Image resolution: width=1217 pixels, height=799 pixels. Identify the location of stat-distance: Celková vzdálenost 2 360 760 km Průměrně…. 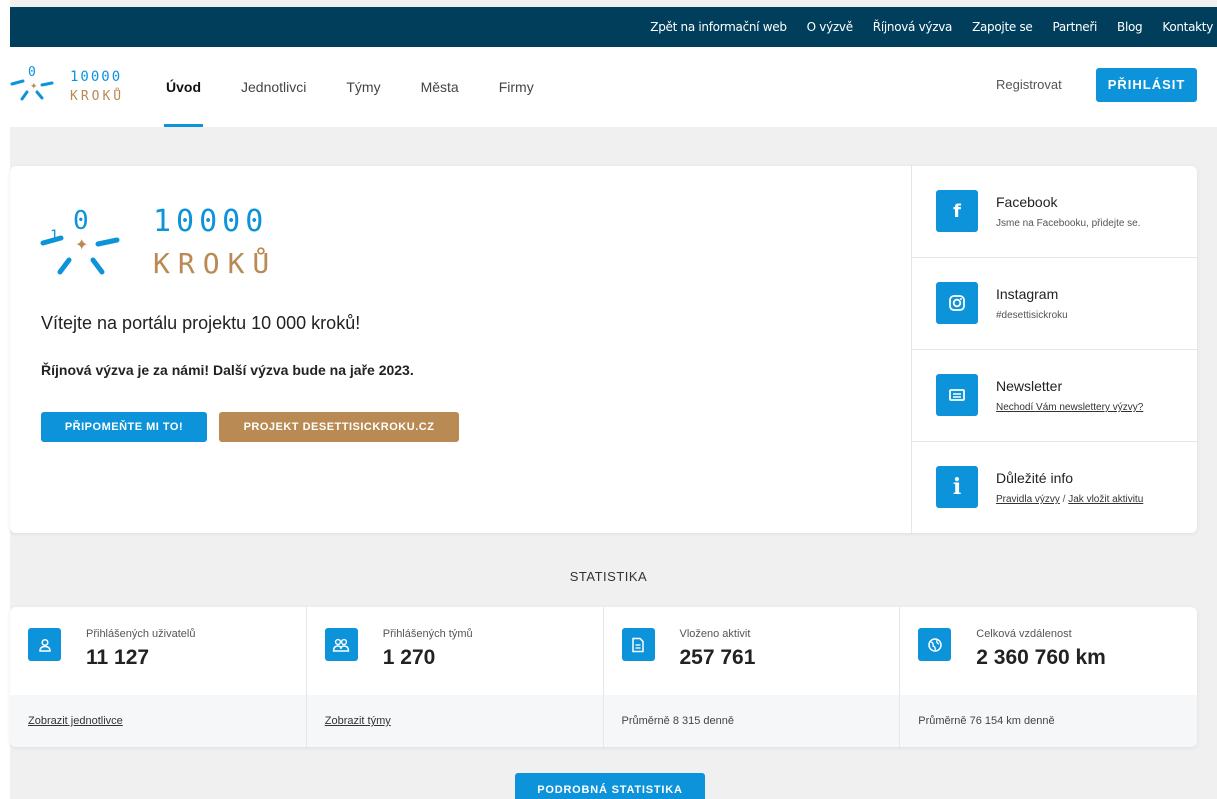
(1048, 677).